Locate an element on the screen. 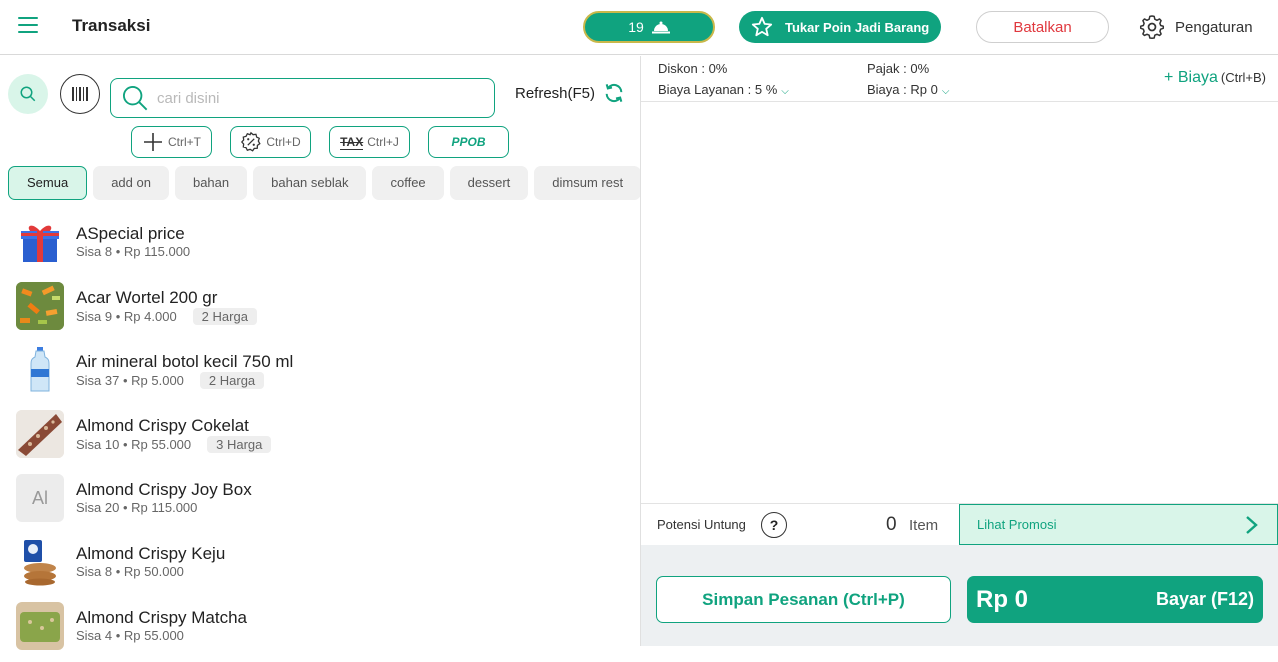  search-input is located at coordinates (317, 98).